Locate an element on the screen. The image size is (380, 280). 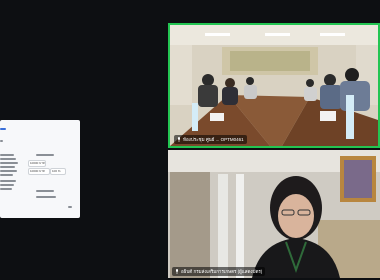
shared-document-preview: 10000 บาท 10000 บาท 100 % is located at coordinates (40, 169).